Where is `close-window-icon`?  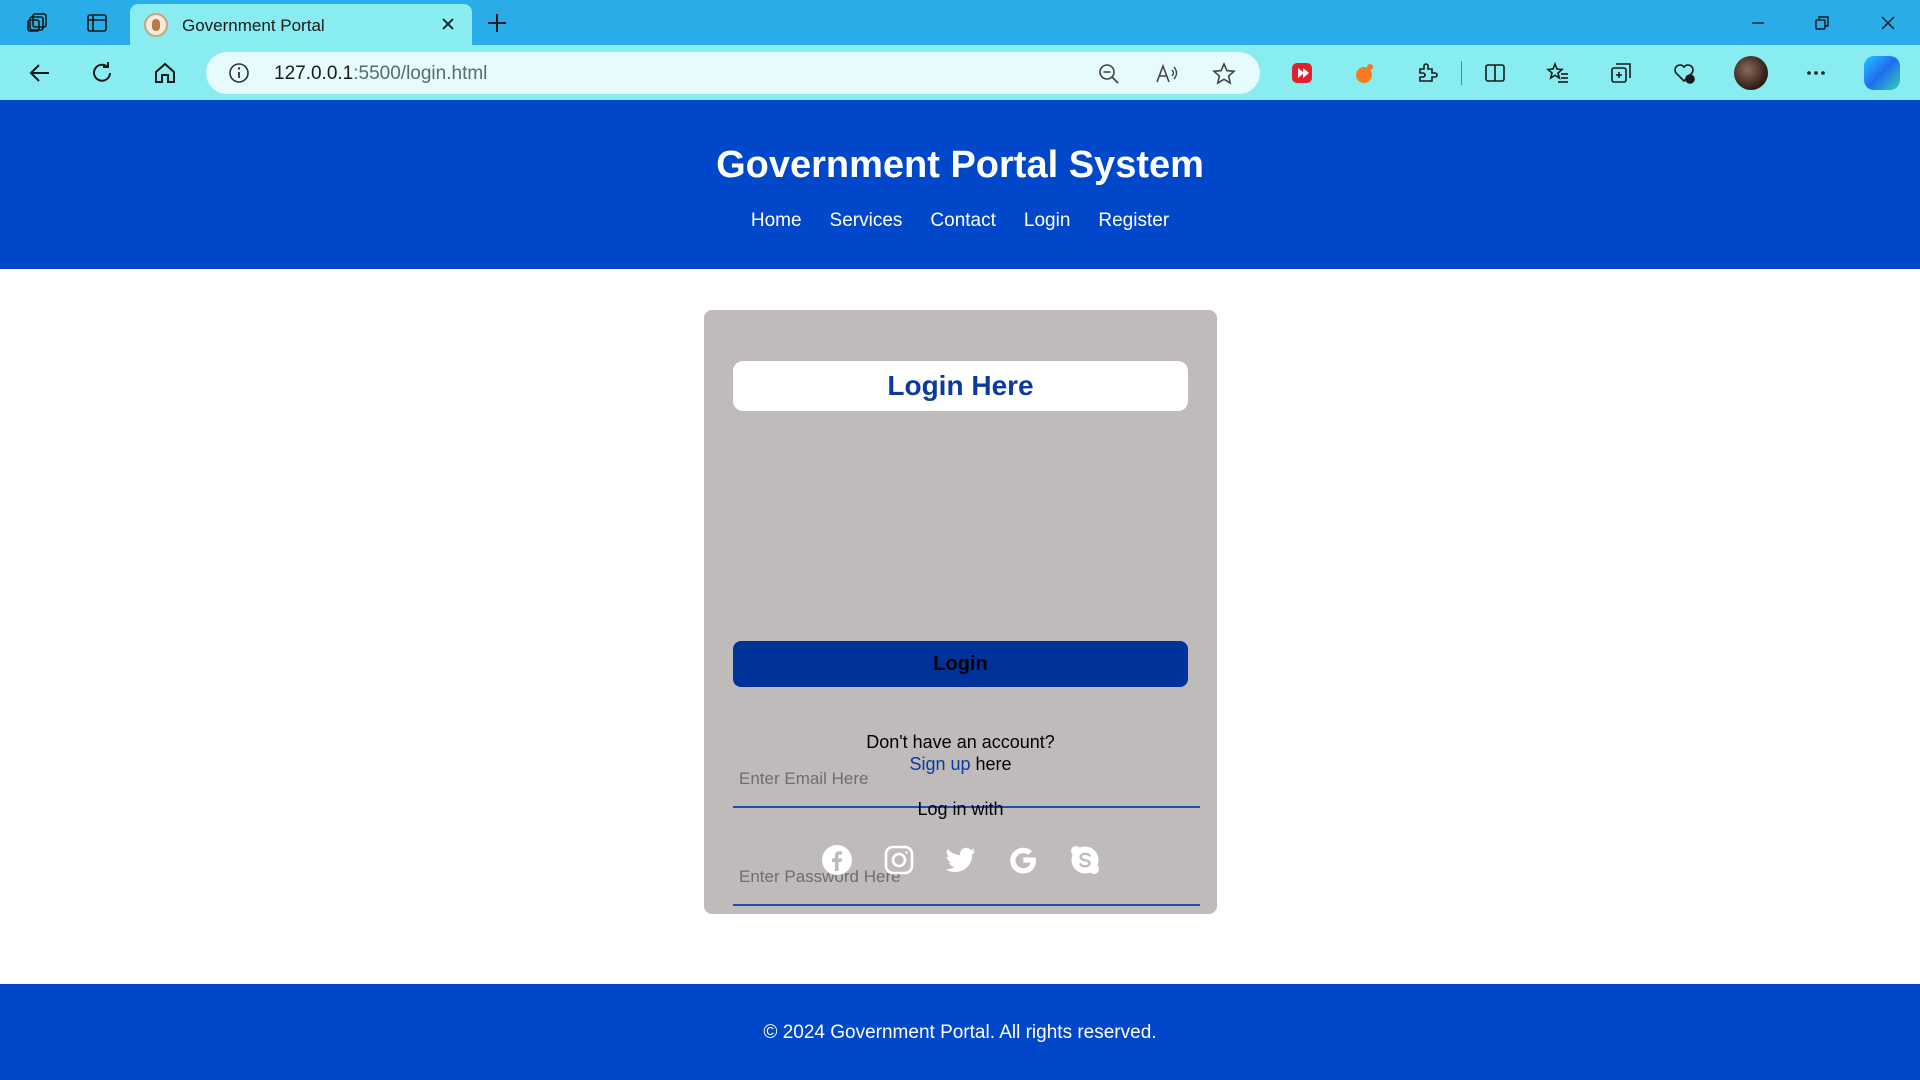 close-window-icon is located at coordinates (1888, 23).